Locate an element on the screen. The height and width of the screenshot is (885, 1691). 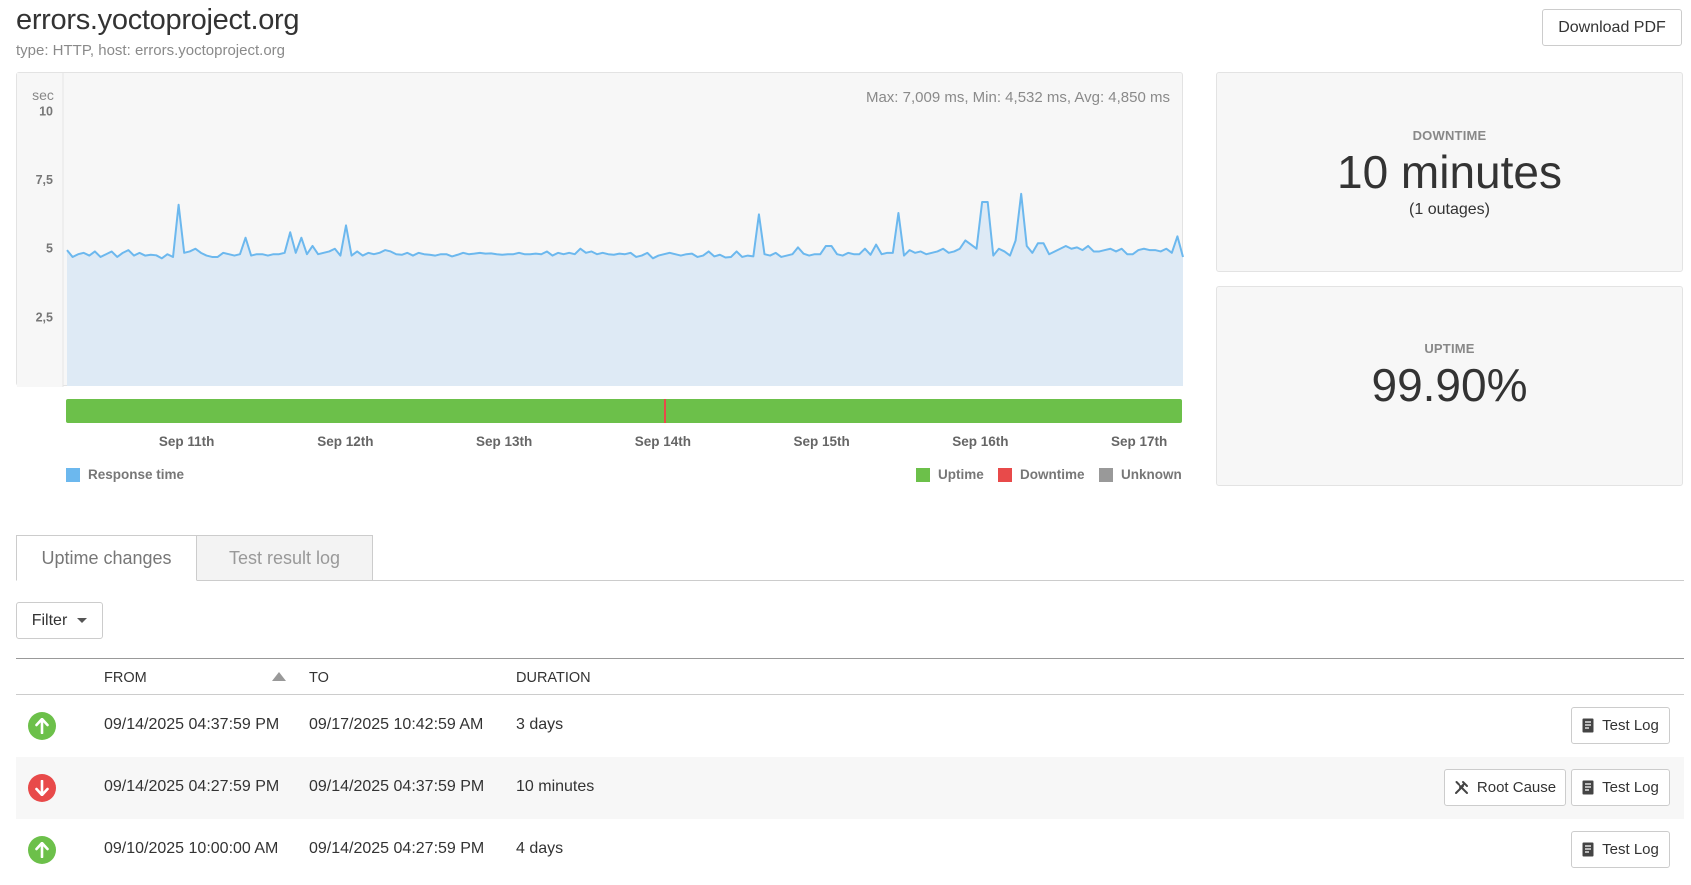
root-cause-label: Root Cause is located at coordinates (1516, 787).